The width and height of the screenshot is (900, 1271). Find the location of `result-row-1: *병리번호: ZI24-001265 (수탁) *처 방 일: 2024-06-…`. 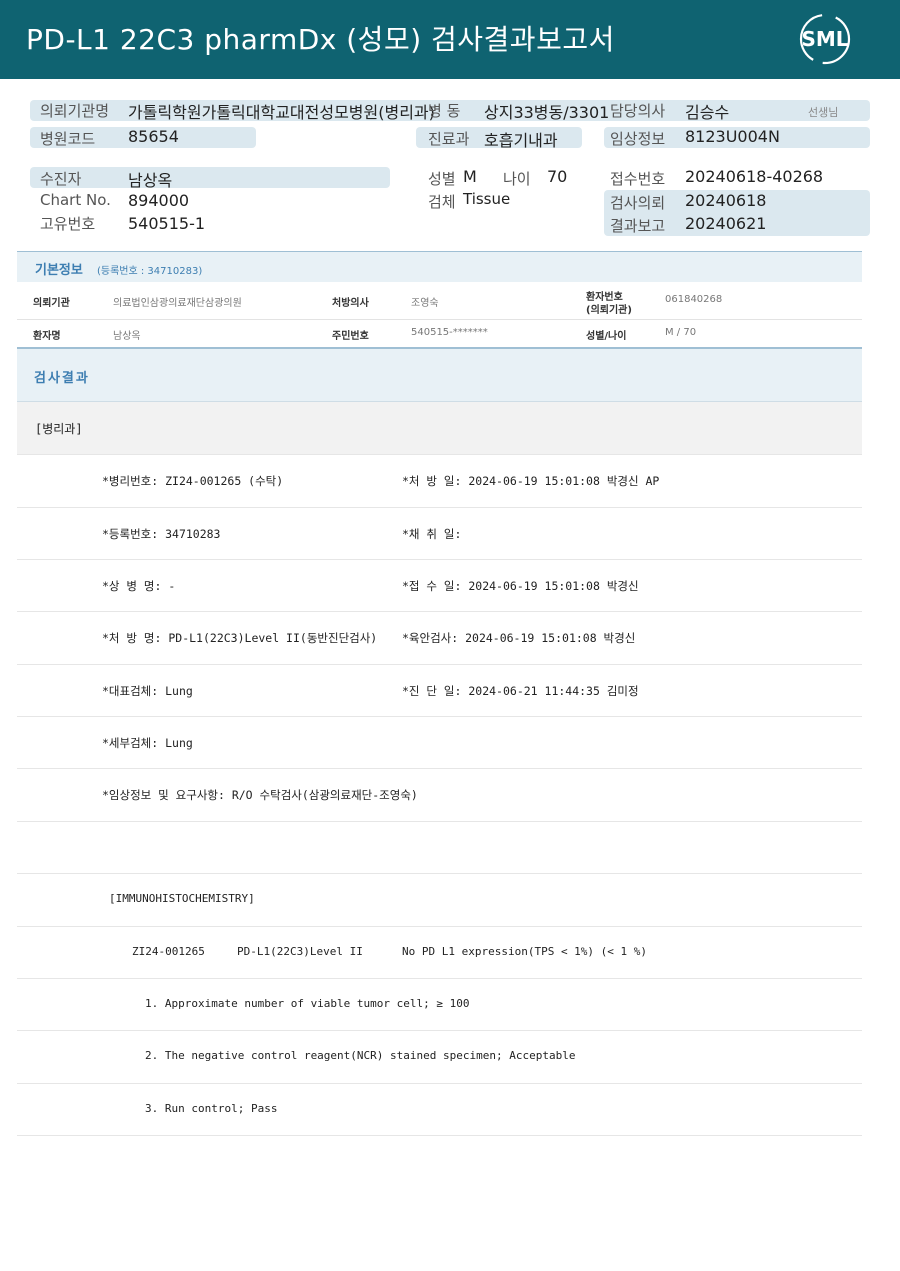

result-row-1: *병리번호: ZI24-001265 (수탁) *처 방 일: 2024-06-… is located at coordinates (439, 481).